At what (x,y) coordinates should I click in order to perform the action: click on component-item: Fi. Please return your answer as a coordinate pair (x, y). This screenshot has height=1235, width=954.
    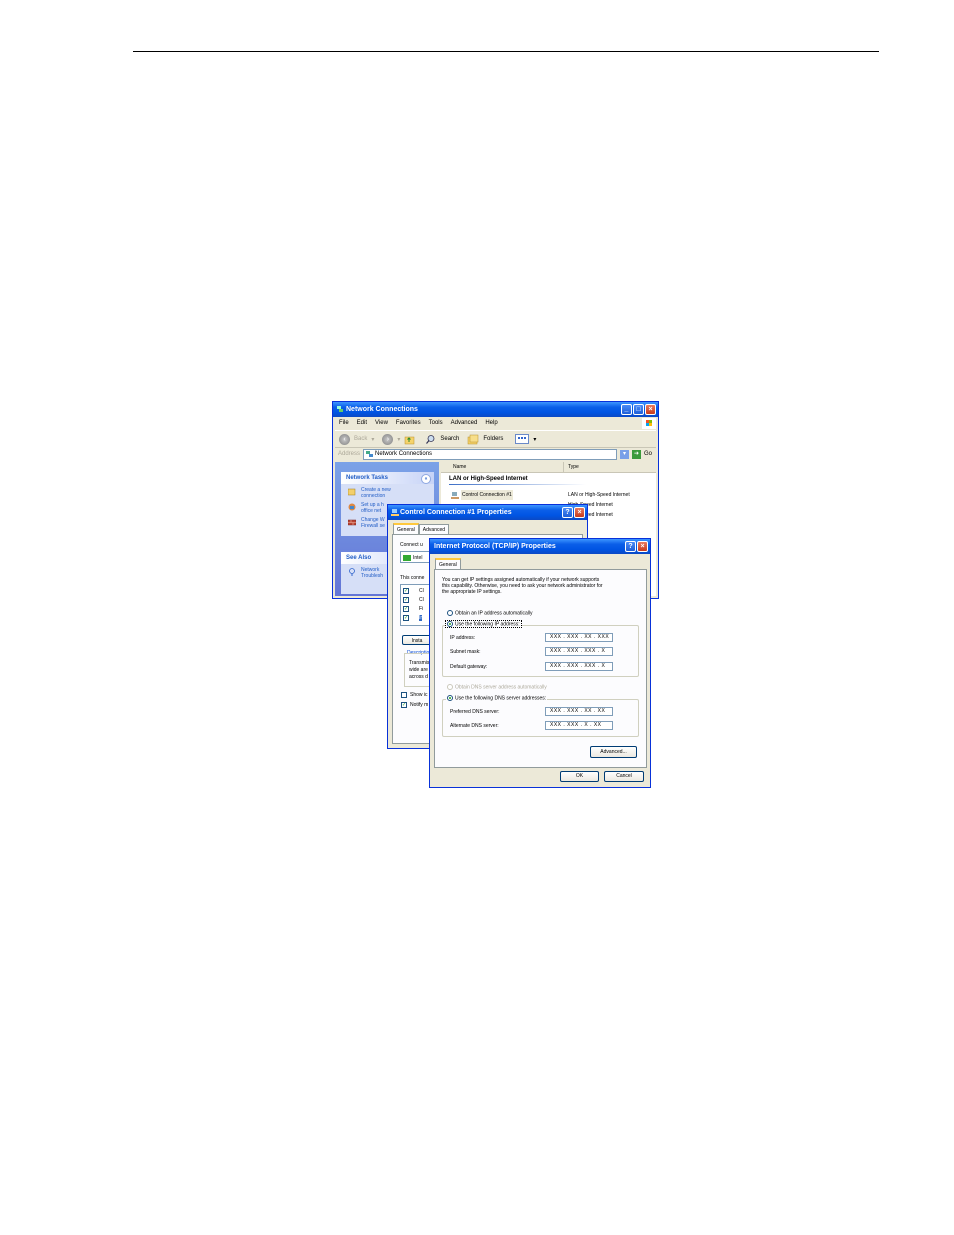
    Looking at the image, I should click on (421, 609).